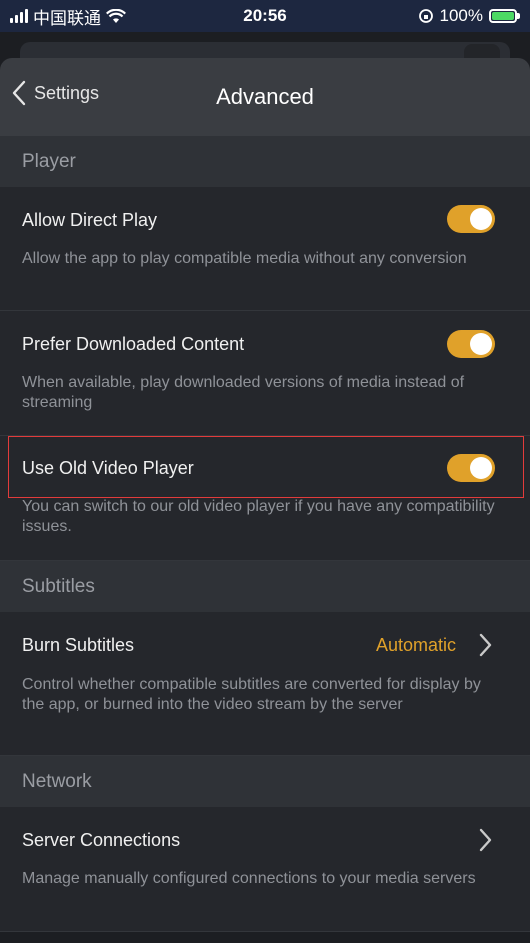 The height and width of the screenshot is (943, 530). Describe the element at coordinates (265, 781) in the screenshot. I see `section-header-network: Network` at that location.